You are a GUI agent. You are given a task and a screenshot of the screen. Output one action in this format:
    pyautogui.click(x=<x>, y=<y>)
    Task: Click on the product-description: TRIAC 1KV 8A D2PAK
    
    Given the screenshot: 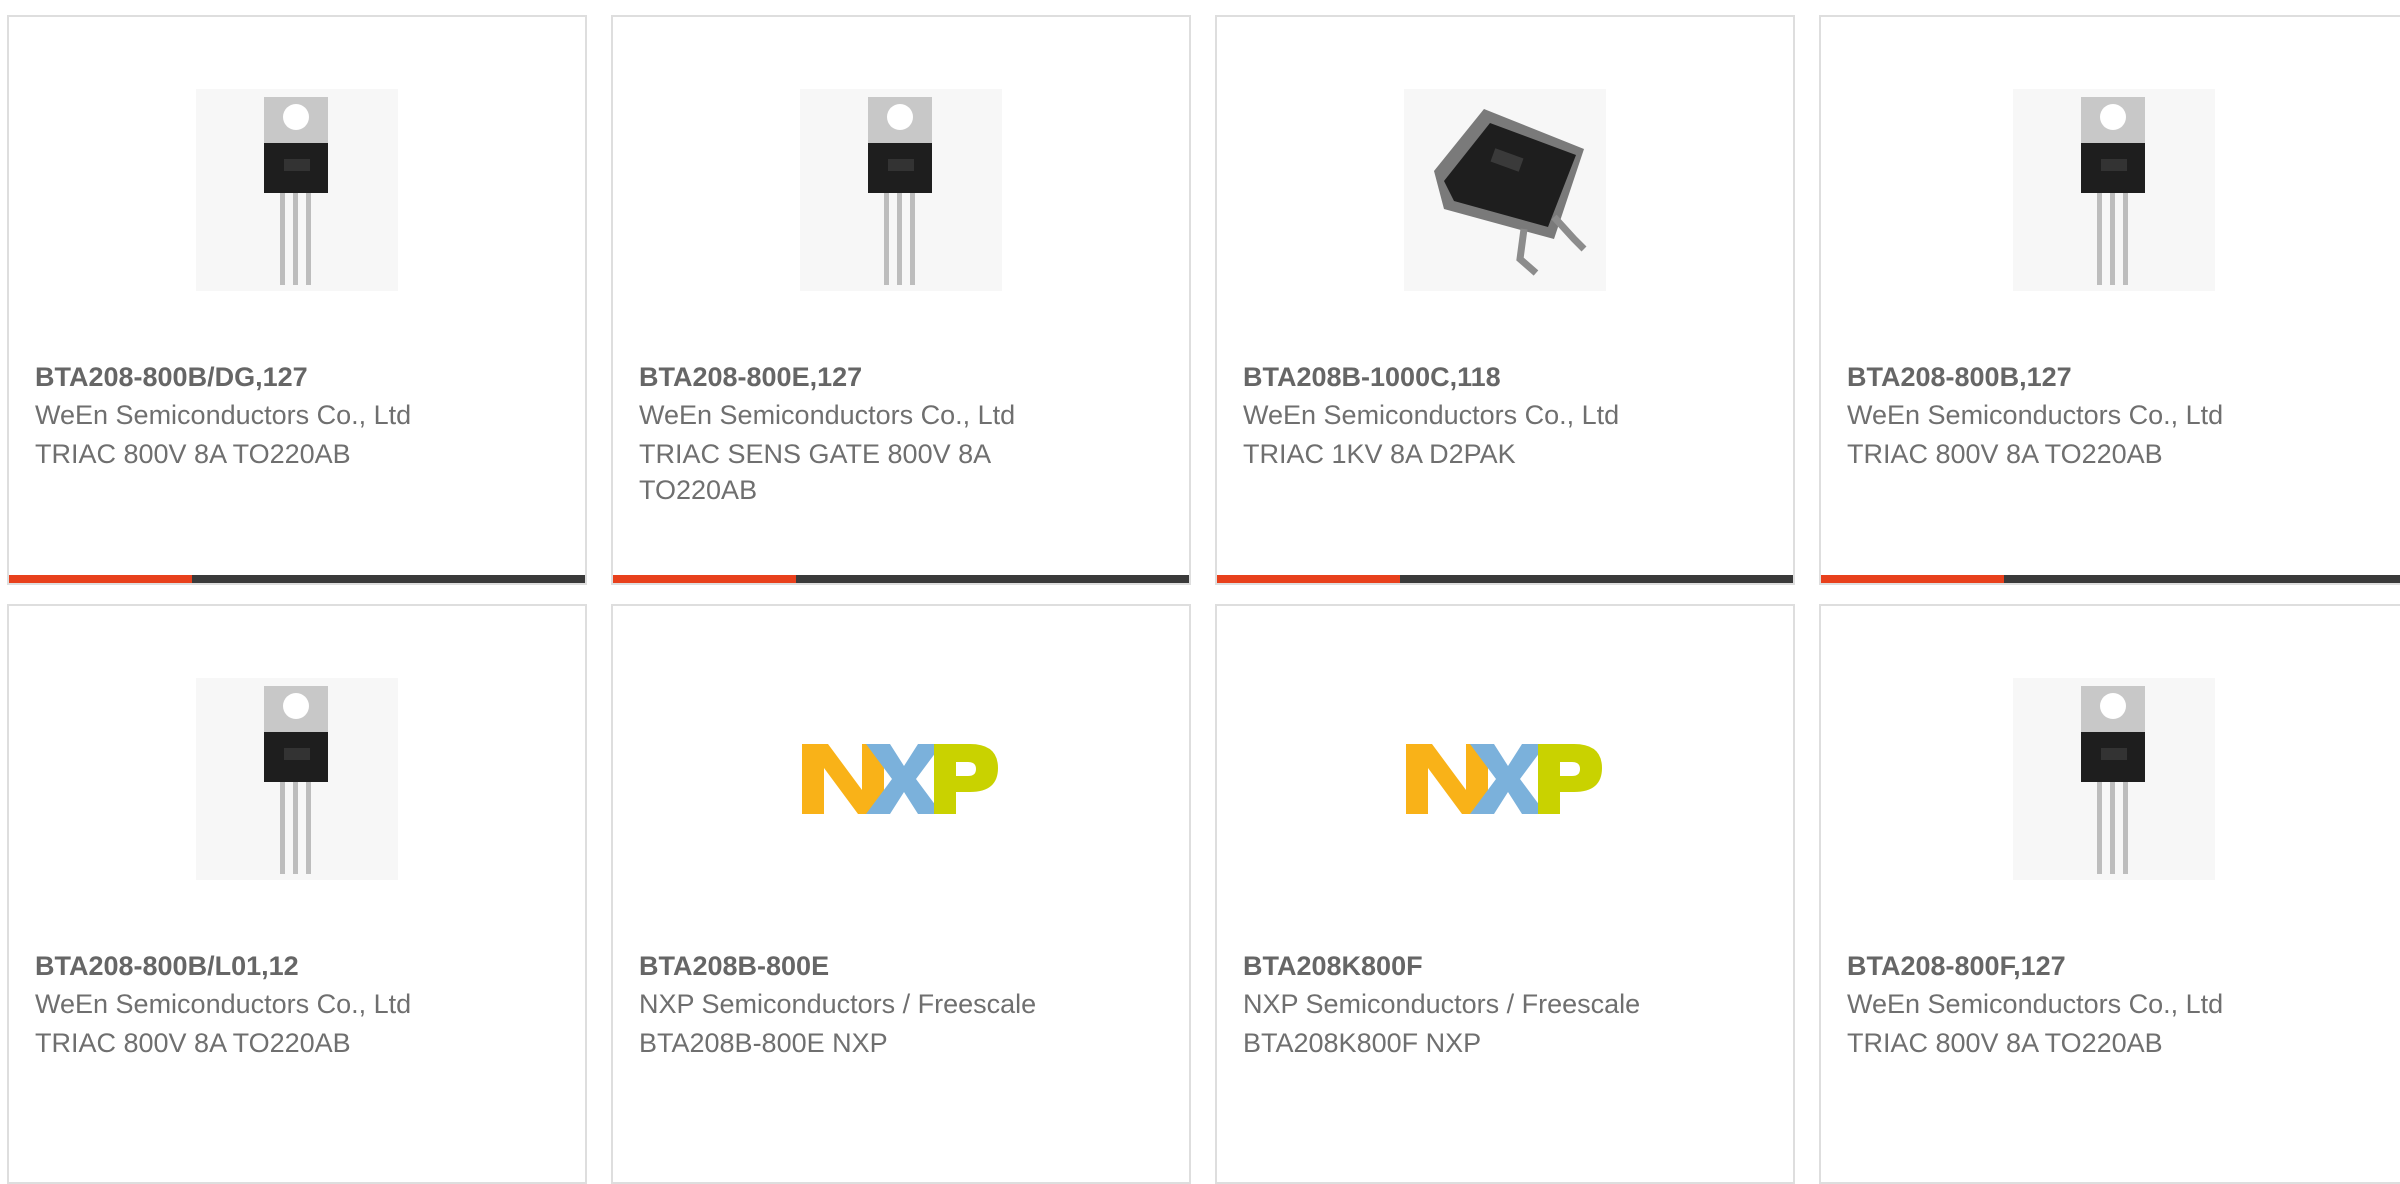 What is the action you would take?
    pyautogui.click(x=1379, y=454)
    